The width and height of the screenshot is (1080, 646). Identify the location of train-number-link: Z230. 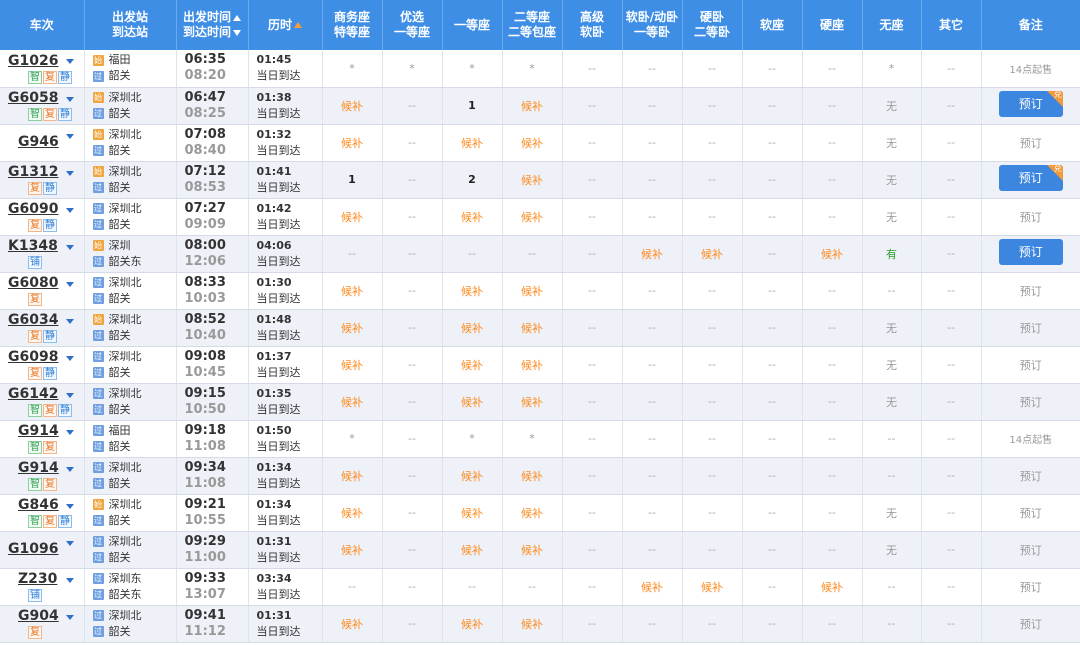
(37, 579).